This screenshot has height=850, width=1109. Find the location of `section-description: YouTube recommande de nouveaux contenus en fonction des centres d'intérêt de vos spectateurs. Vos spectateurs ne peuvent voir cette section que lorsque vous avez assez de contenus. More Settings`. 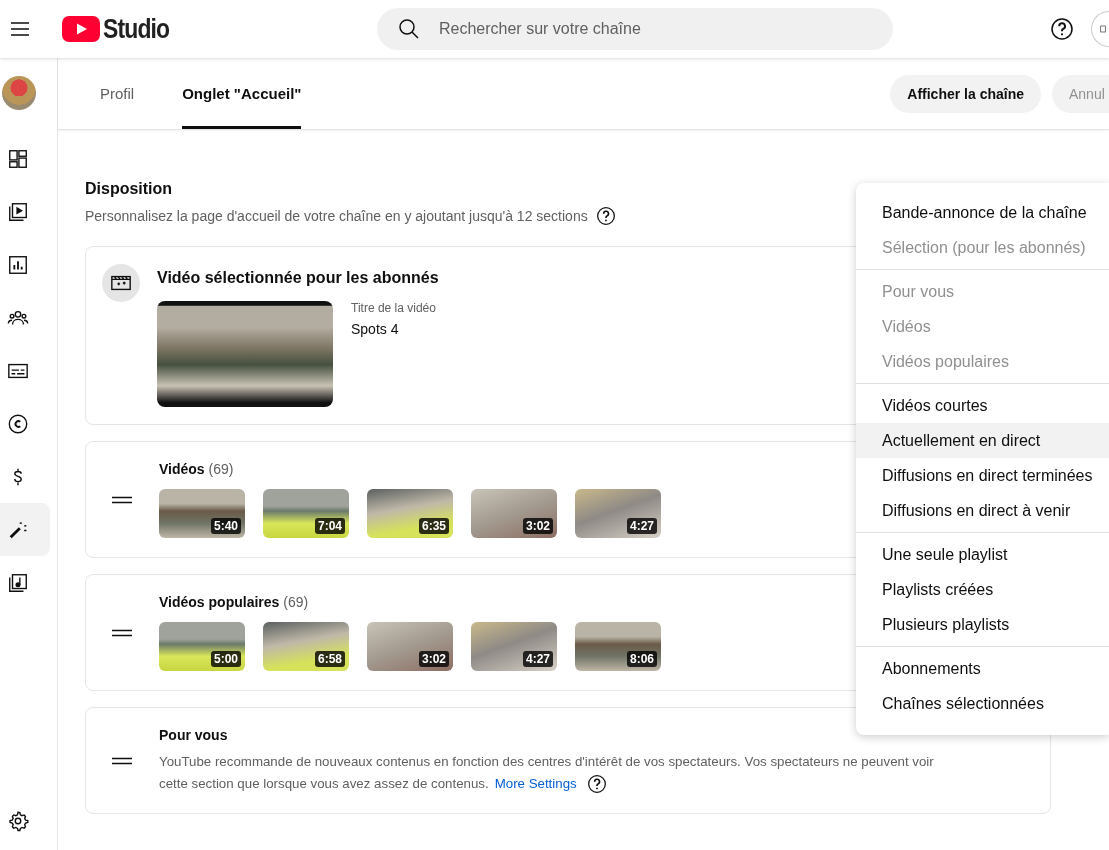

section-description: YouTube recommande de nouveaux contenus en fonction des centres d'intérêt de vos spectateurs. Vos spectateurs ne peuvent voir cette section que lorsque vous avez assez de contenus. More Settings is located at coordinates (559, 772).